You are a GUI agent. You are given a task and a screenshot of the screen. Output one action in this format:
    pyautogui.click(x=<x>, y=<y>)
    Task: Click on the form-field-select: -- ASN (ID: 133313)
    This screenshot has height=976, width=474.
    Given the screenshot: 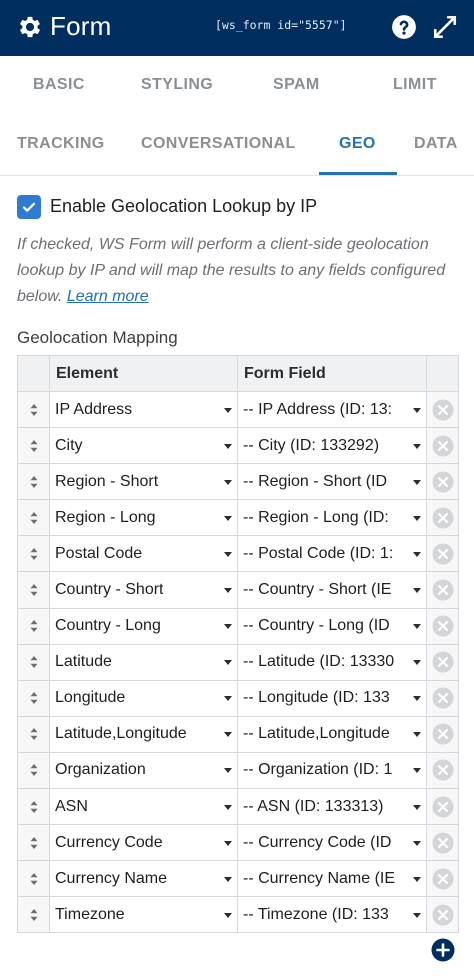 What is the action you would take?
    pyautogui.click(x=332, y=806)
    